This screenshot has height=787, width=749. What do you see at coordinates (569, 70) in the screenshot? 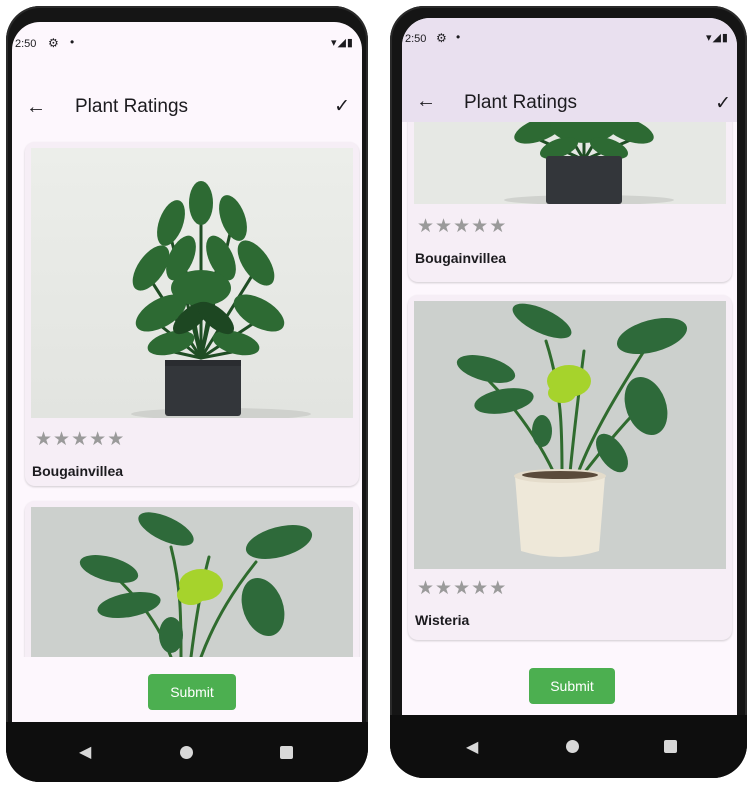
I see `app-bar: 2:50 ⚙ • ▾◢▮ ← Plant Ratings ✓` at bounding box center [569, 70].